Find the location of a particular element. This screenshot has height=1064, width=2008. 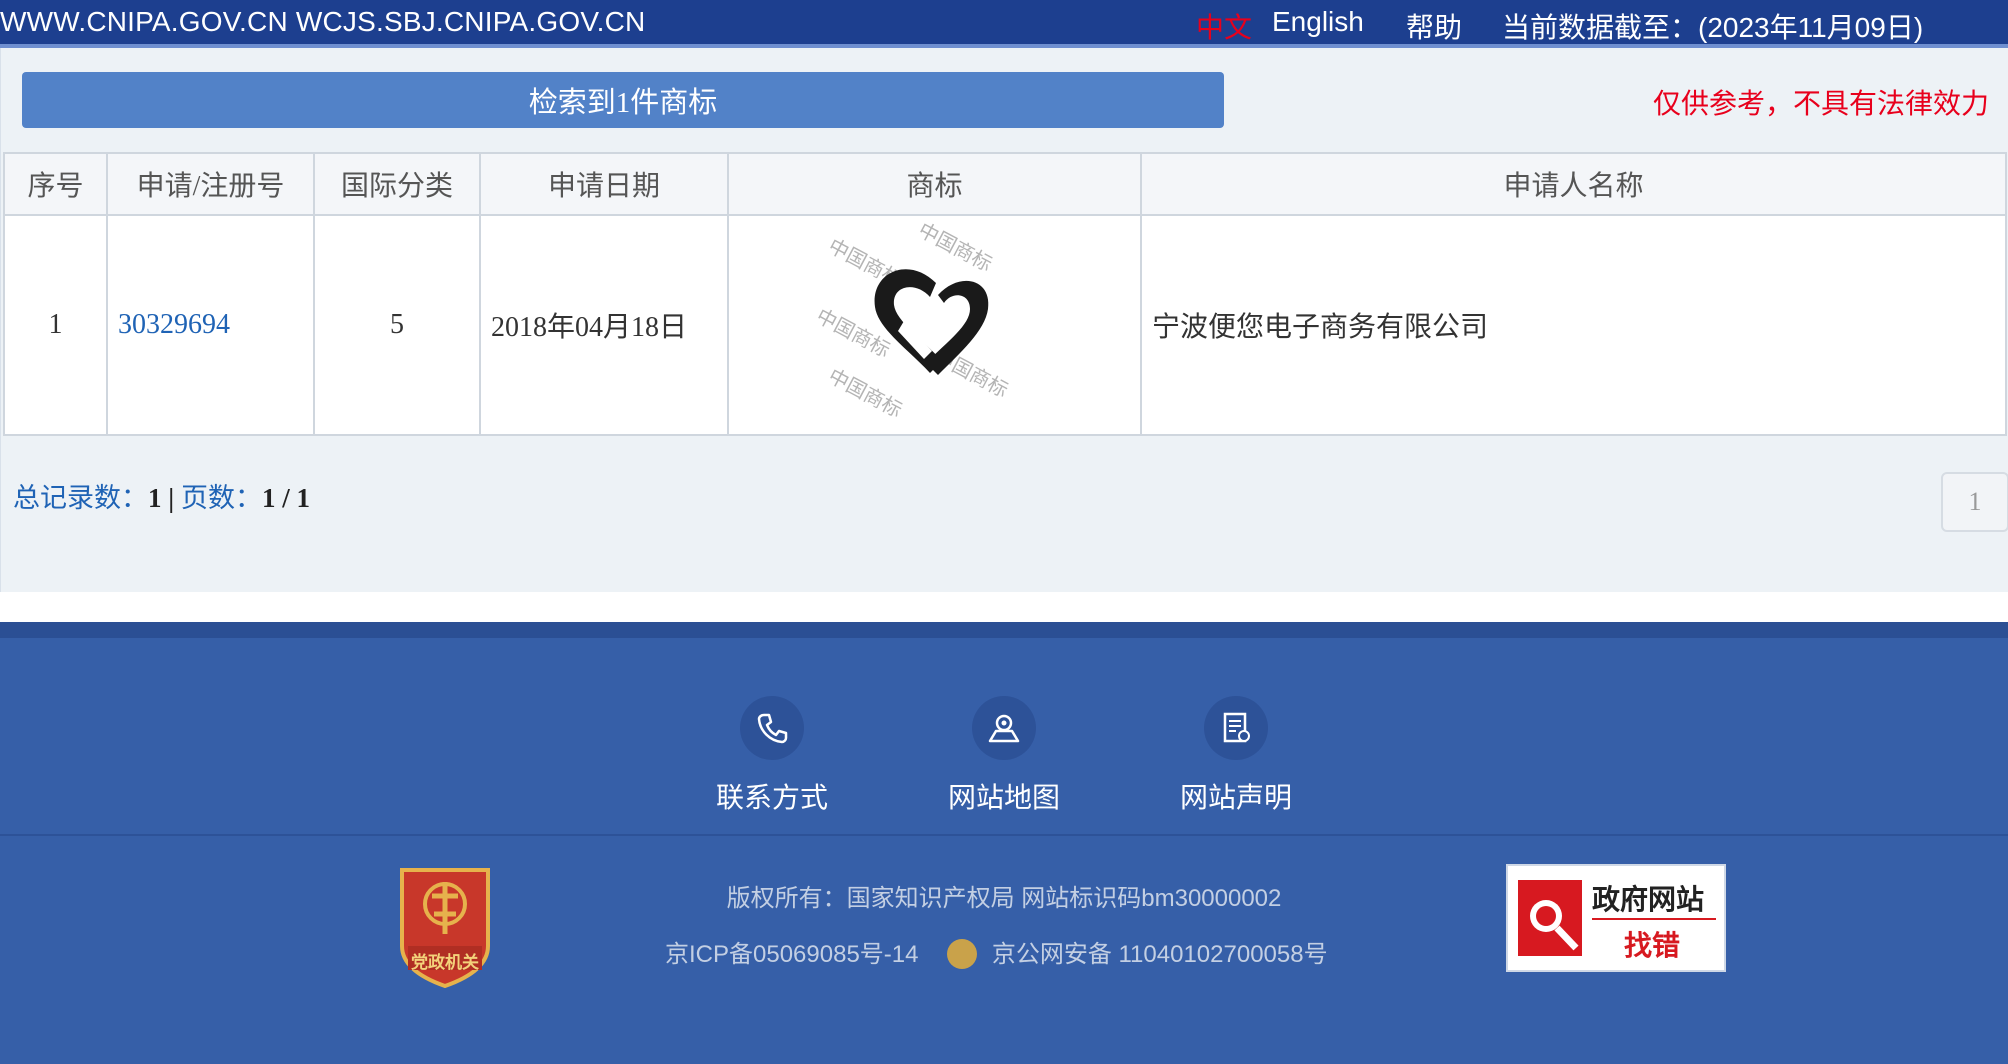

lang-en-link: English is located at coordinates (1318, 22).